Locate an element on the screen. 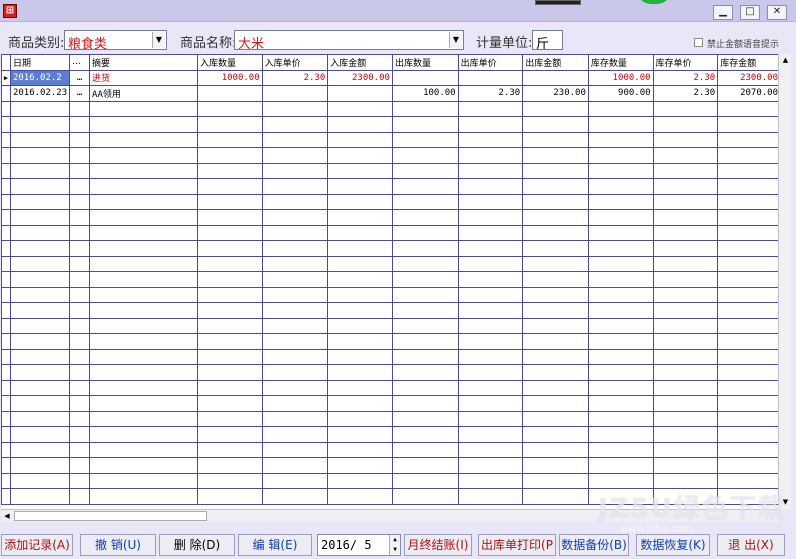 The height and width of the screenshot is (559, 796). close-icon: ✕ is located at coordinates (777, 12).